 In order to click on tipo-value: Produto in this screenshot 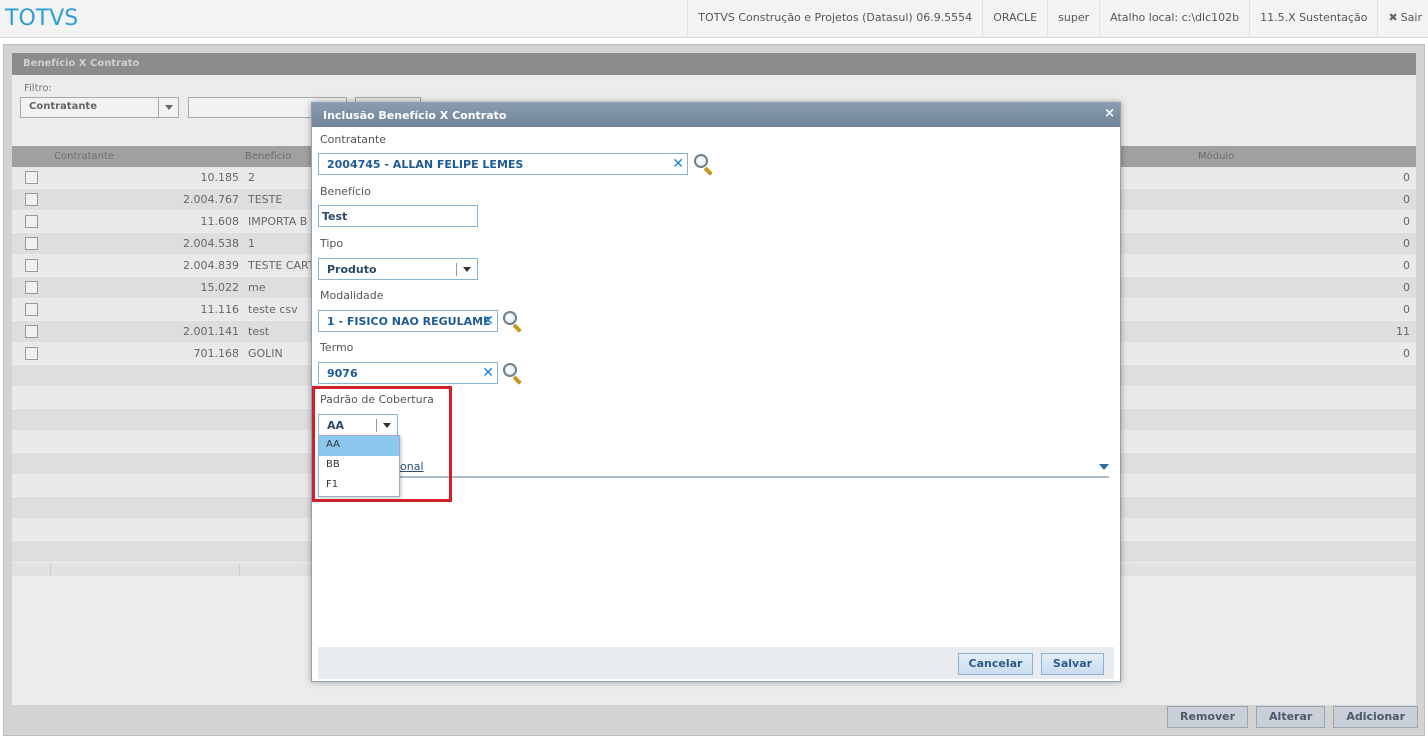, I will do `click(352, 269)`.